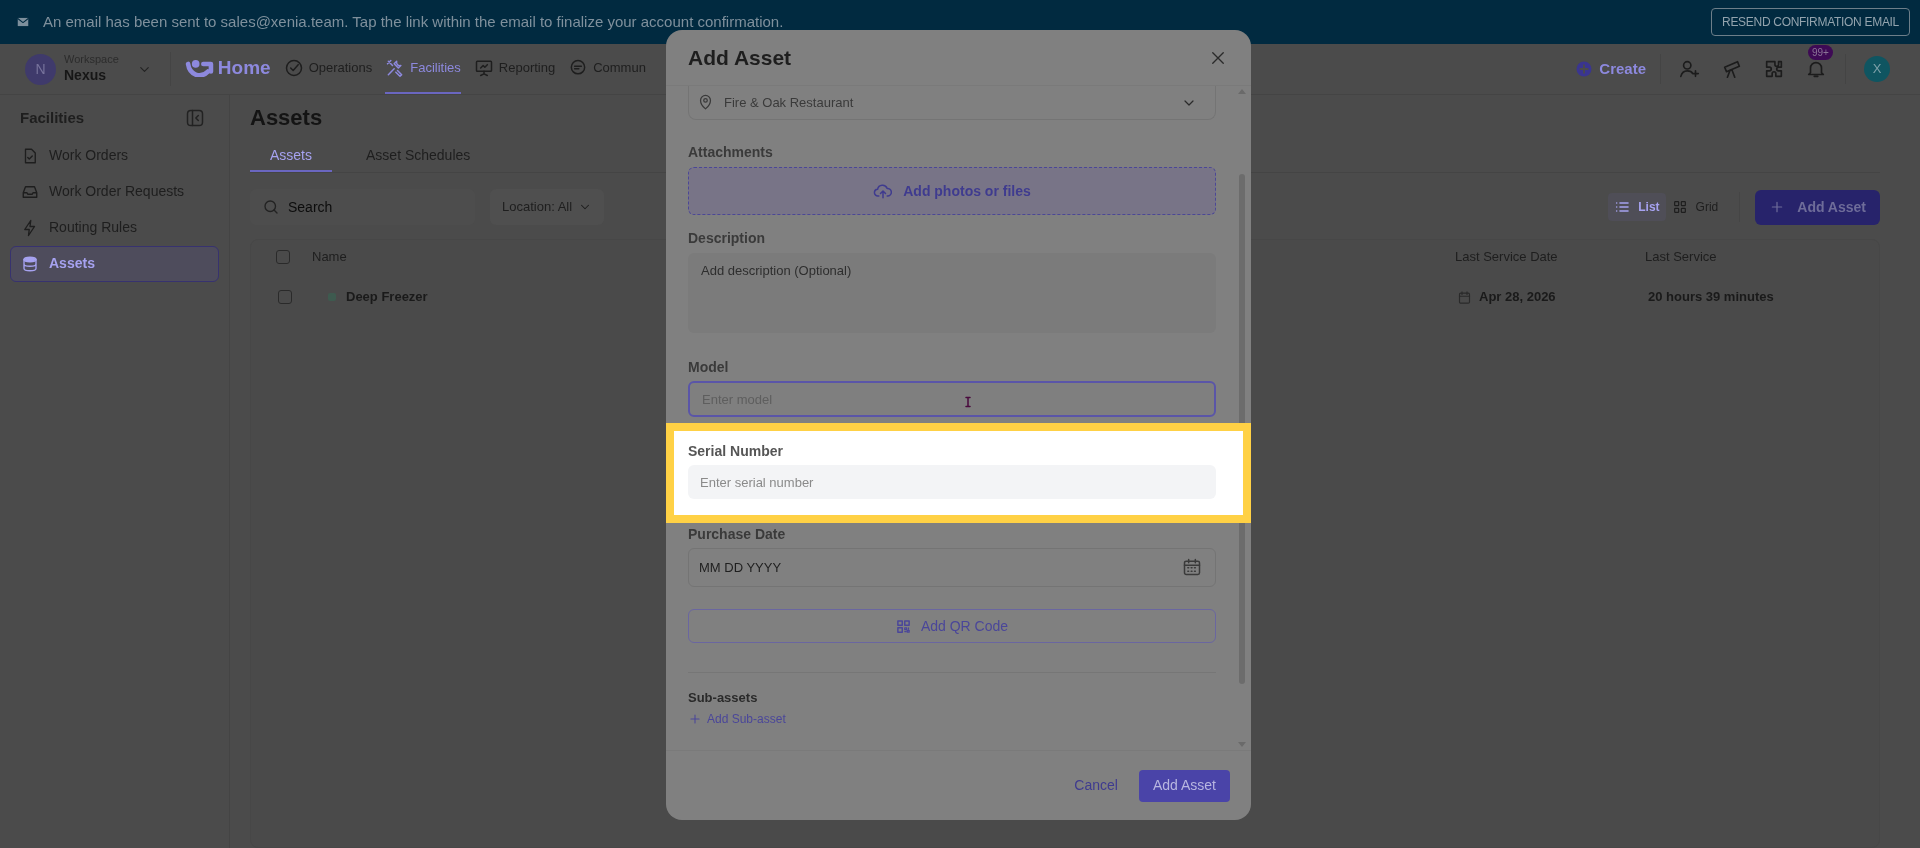 The width and height of the screenshot is (1920, 848). I want to click on cancel-button: Cancel, so click(1096, 785).